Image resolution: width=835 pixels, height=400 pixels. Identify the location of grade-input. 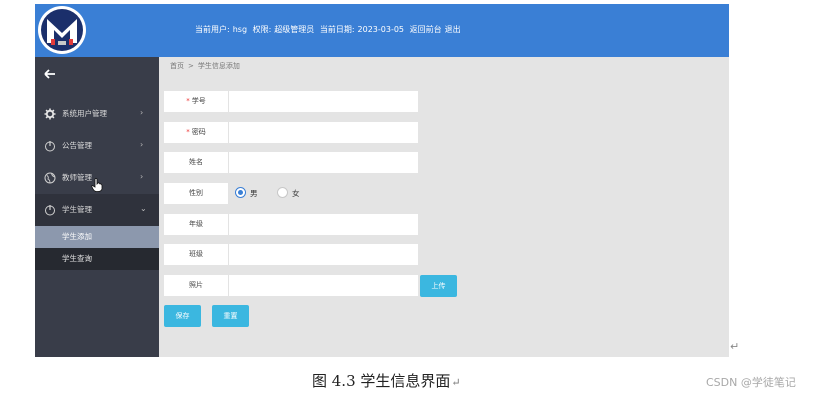
(322, 224).